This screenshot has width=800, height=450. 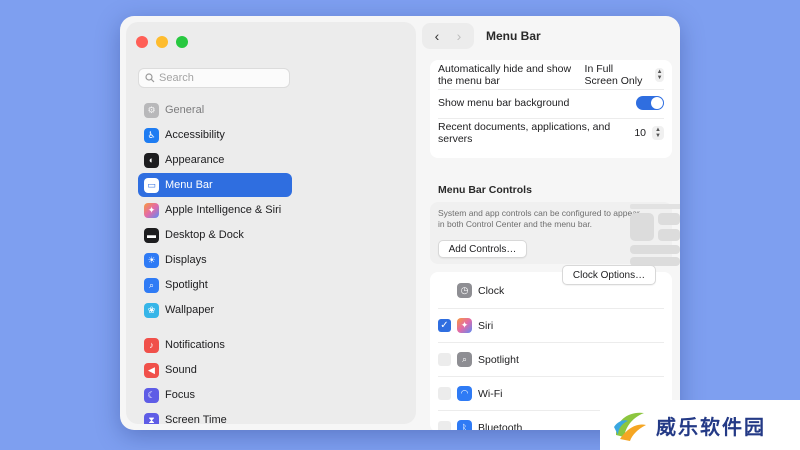 I want to click on sound-icon: ◀, so click(x=151, y=370).